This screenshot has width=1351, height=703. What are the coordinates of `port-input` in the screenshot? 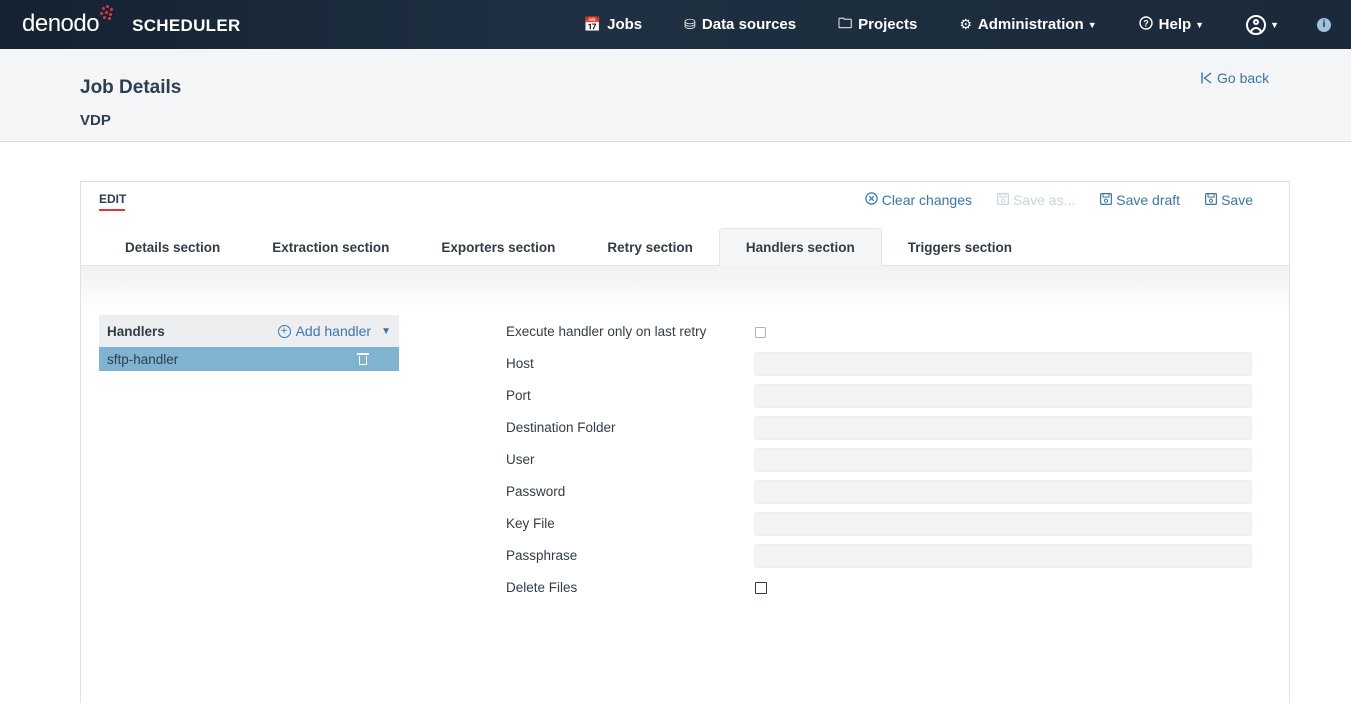 It's located at (1003, 396).